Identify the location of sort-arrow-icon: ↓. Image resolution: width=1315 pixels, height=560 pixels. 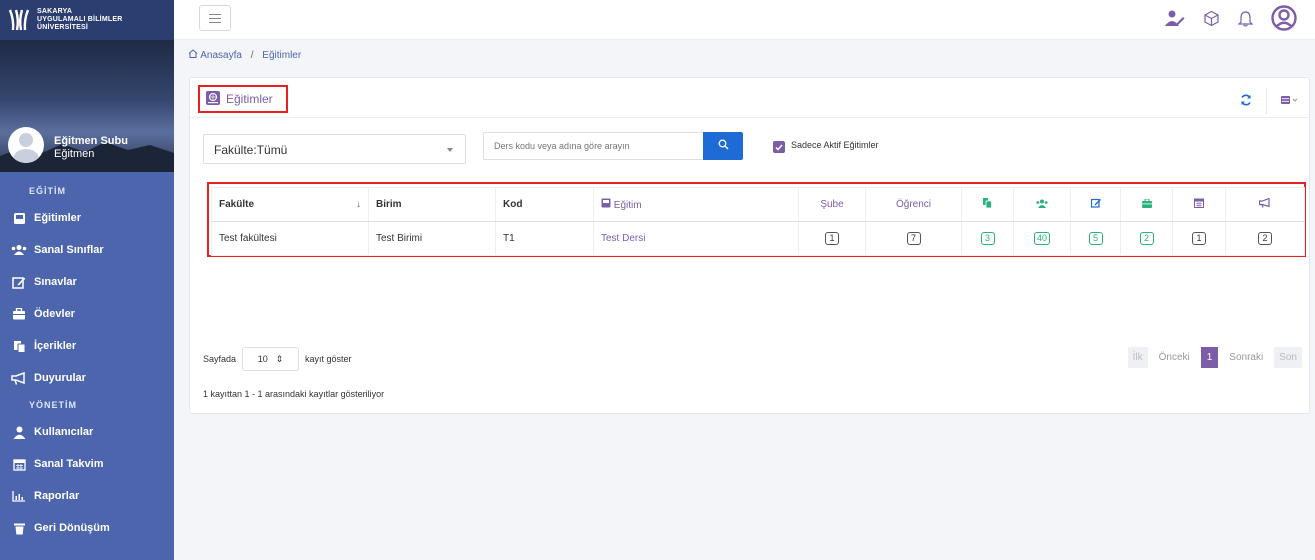
(358, 204).